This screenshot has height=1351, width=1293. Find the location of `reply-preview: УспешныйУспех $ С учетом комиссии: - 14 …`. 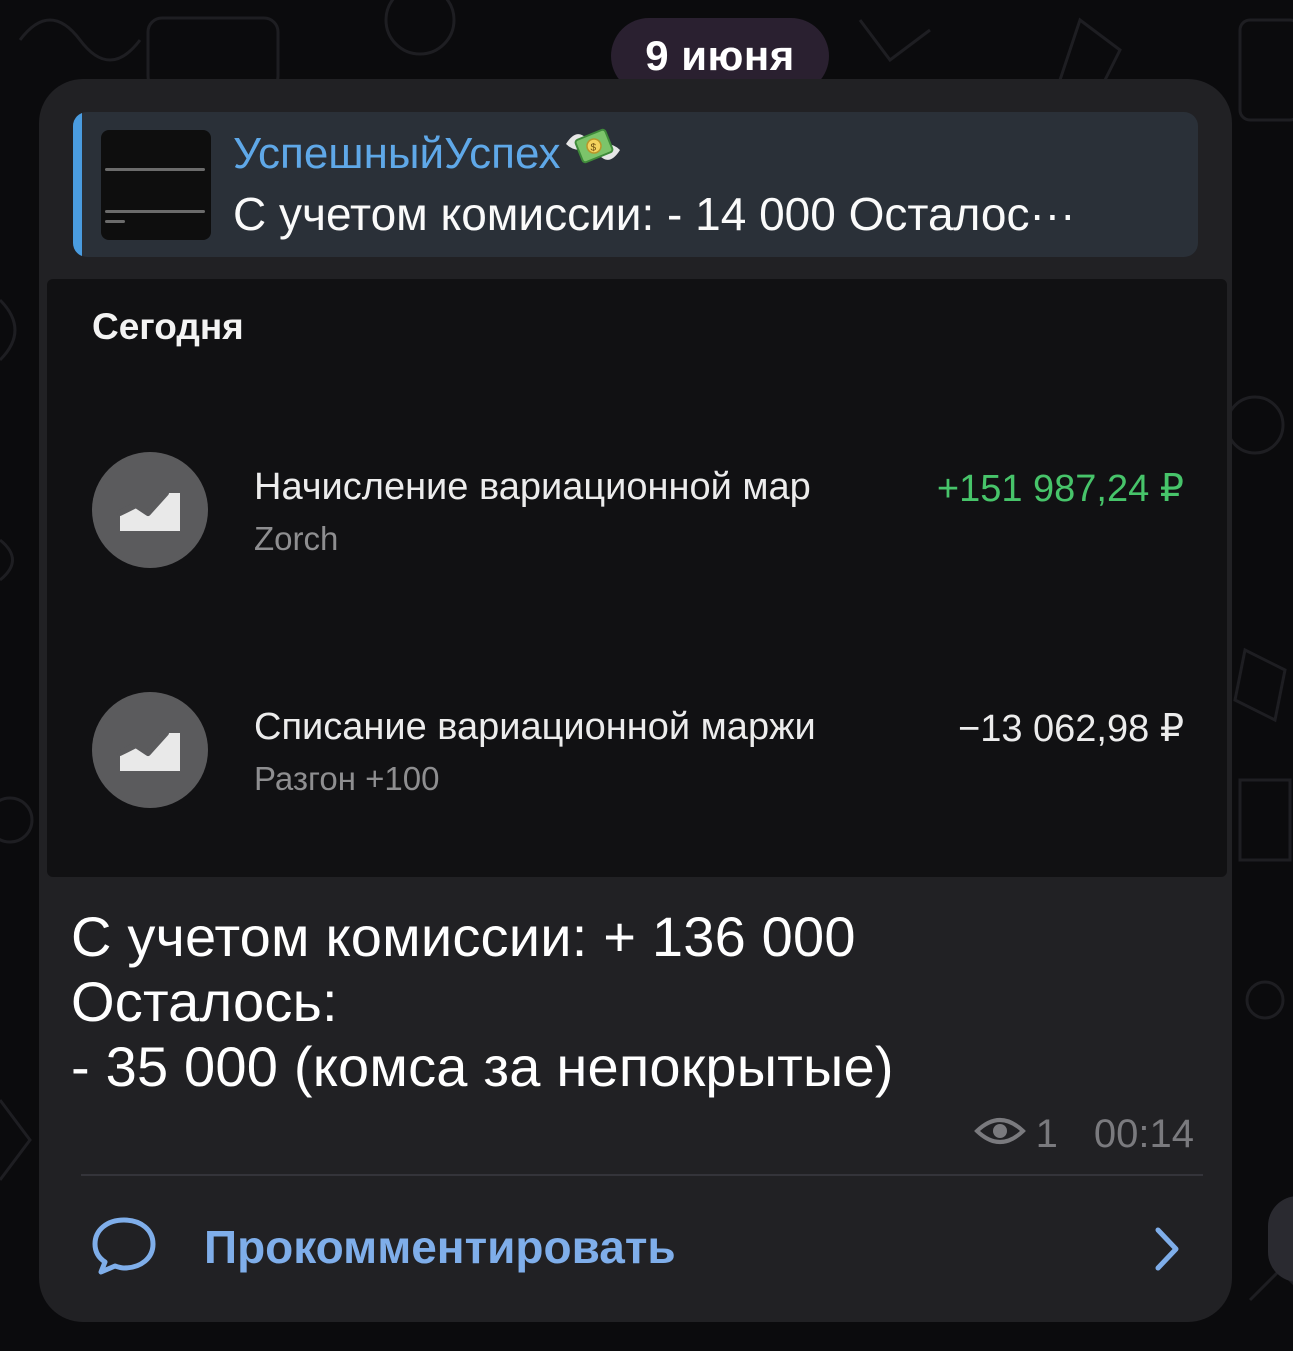

reply-preview: УспешныйУспех $ С учетом комиссии: - 14 … is located at coordinates (635, 184).